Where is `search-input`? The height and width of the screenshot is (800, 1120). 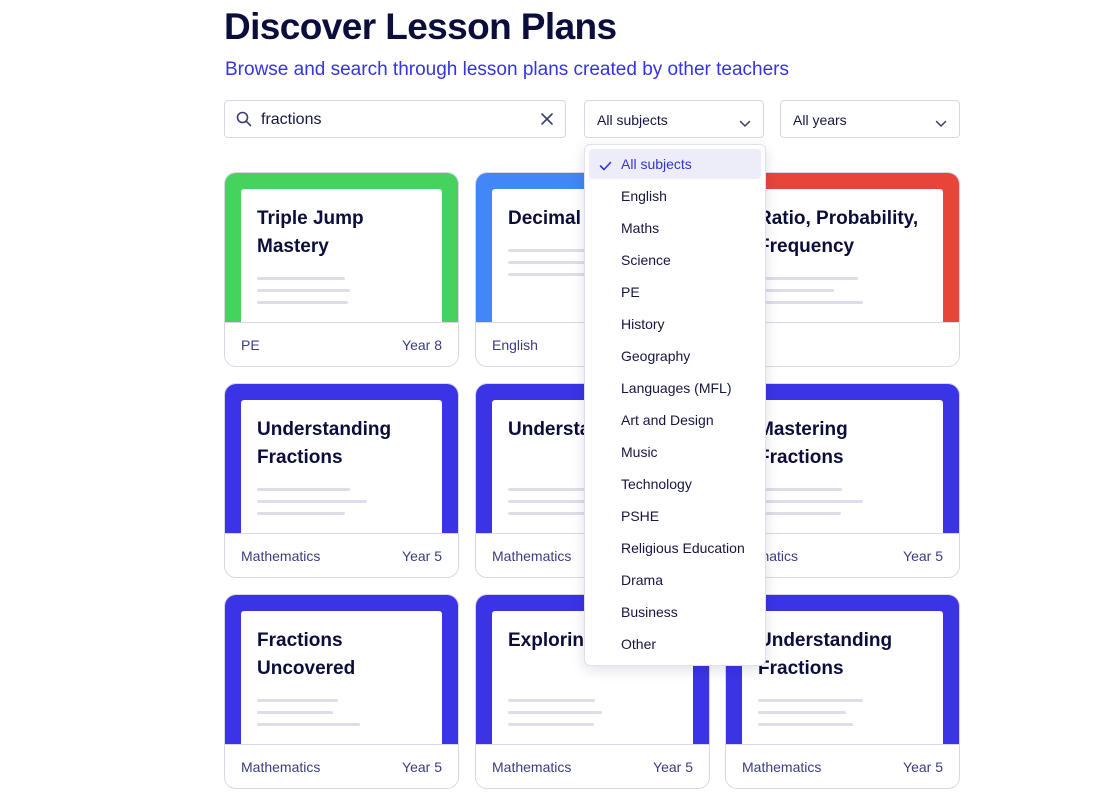 search-input is located at coordinates (396, 120).